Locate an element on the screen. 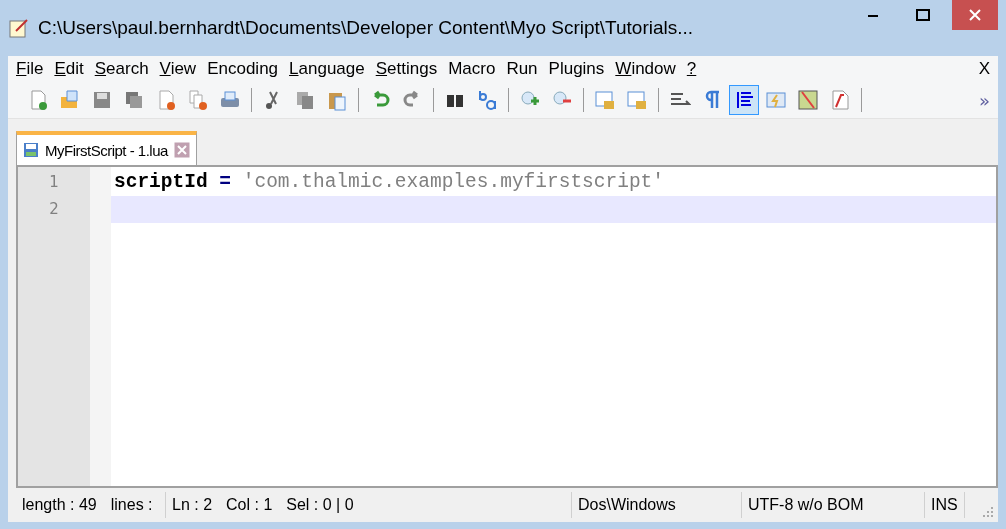 This screenshot has height=529, width=1006. line-number: 1 is located at coordinates (54, 182).